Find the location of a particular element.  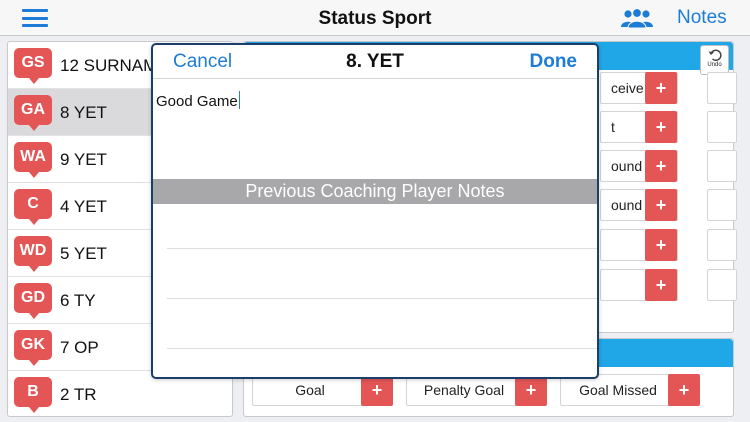

undo-button: Undo is located at coordinates (714, 60).